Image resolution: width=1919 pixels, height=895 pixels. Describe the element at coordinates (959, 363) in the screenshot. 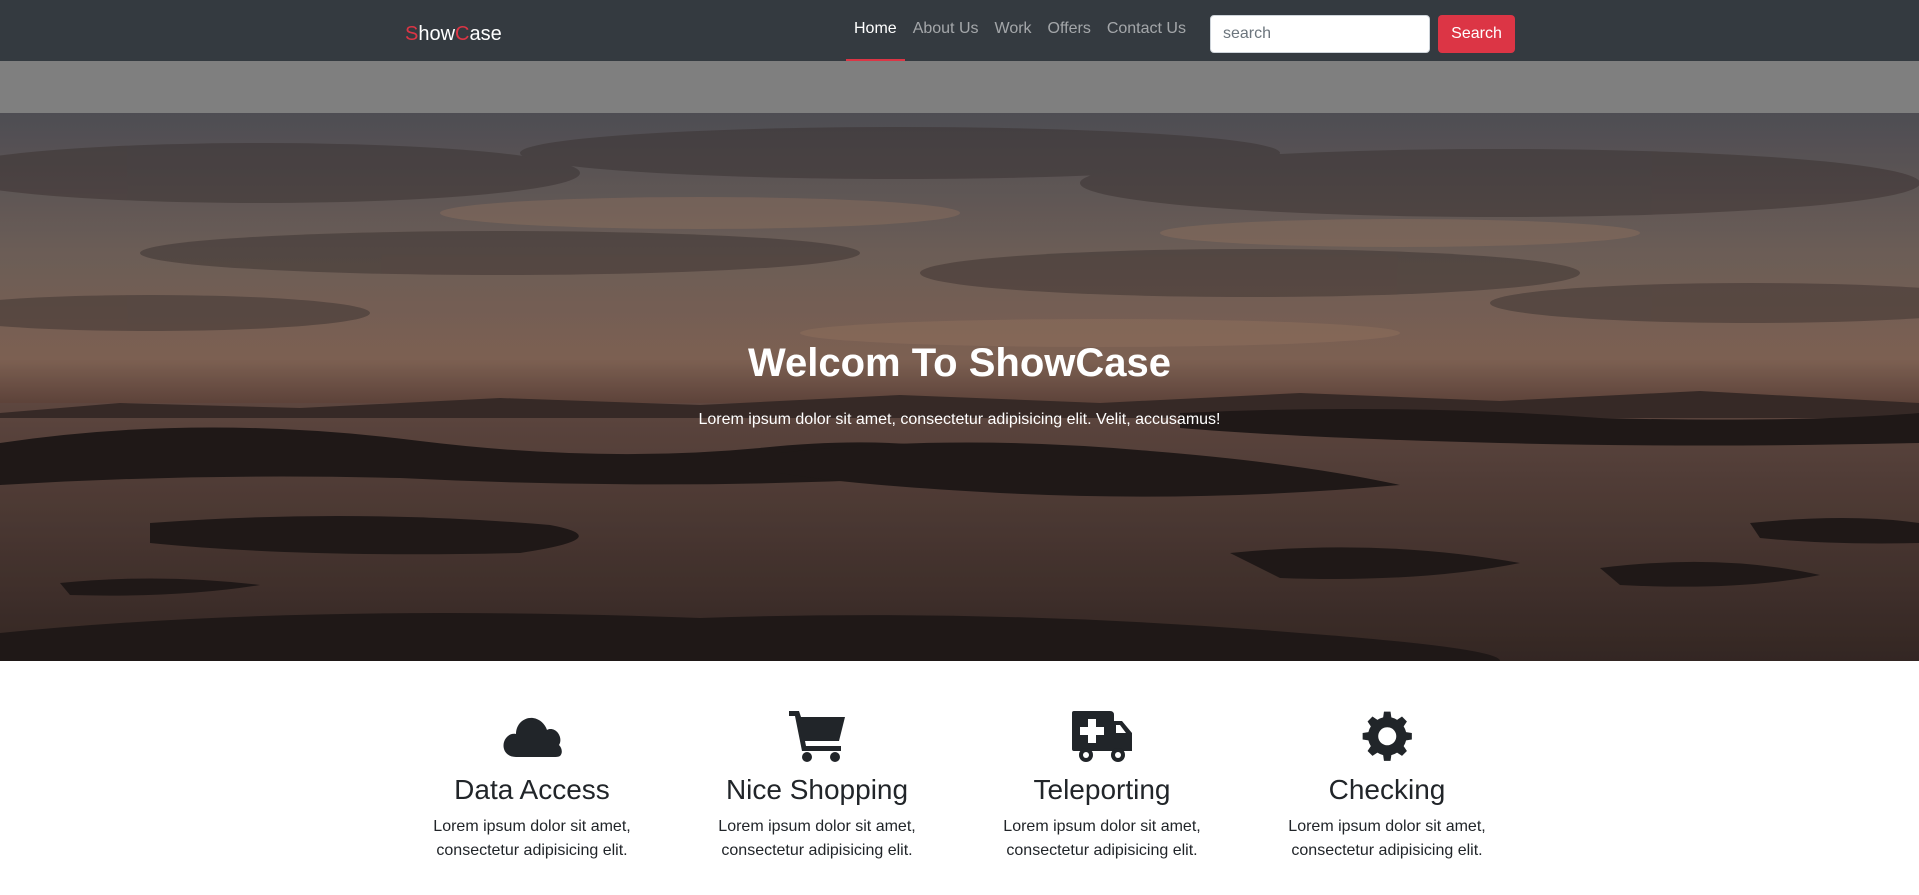

I see `hero-title: Welcom To ShowCase` at that location.